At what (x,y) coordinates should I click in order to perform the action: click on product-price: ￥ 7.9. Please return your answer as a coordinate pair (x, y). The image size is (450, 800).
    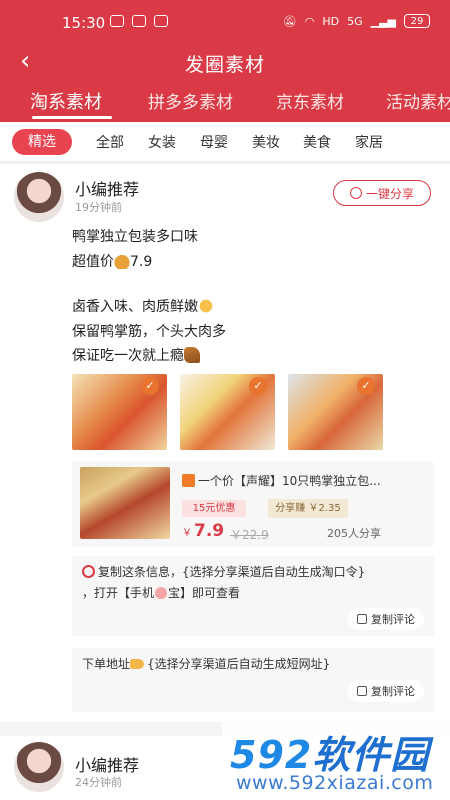
    Looking at the image, I should click on (203, 531).